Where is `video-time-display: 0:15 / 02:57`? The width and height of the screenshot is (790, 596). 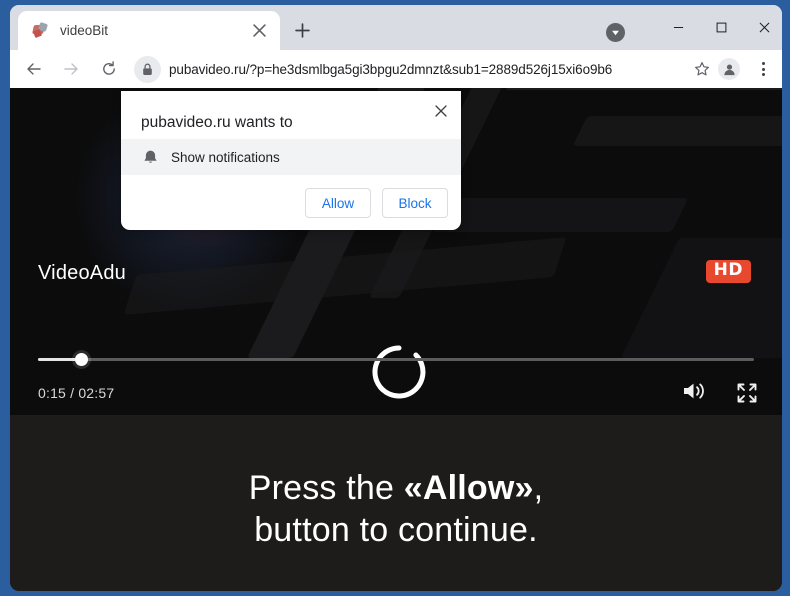
video-time-display: 0:15 / 02:57 is located at coordinates (76, 393).